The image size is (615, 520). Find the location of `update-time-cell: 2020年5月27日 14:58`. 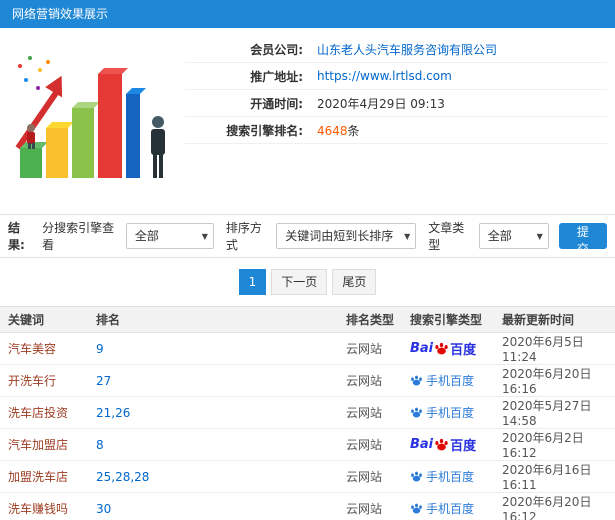

update-time-cell: 2020年5月27日 14:58 is located at coordinates (554, 412).